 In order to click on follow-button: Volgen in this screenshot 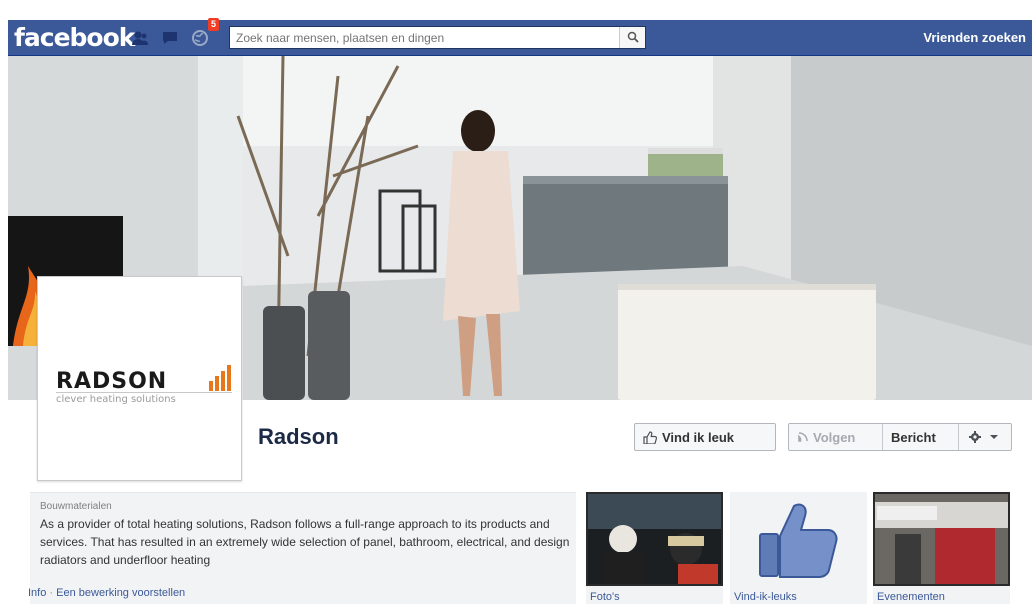, I will do `click(836, 437)`.